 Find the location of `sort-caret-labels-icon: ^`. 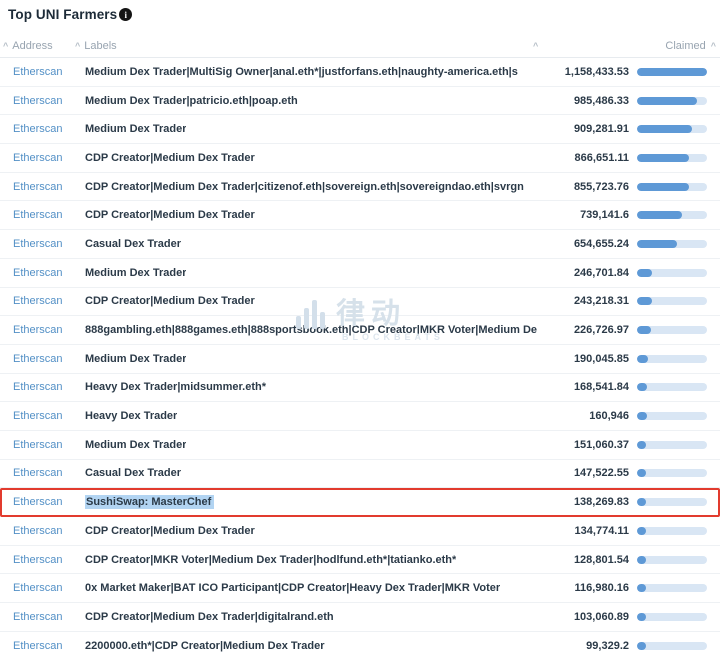

sort-caret-labels-icon: ^ is located at coordinates (77, 46).